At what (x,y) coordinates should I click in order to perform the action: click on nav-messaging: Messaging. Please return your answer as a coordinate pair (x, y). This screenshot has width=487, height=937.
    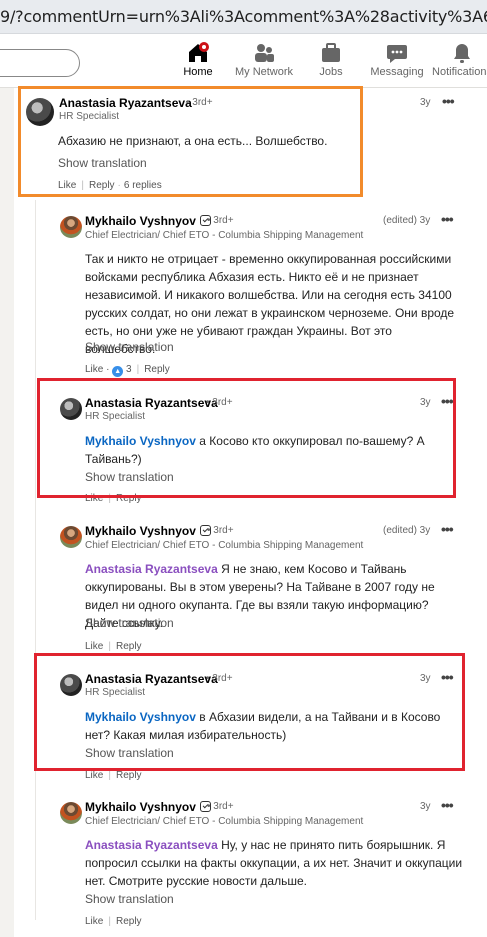
    Looking at the image, I should click on (397, 60).